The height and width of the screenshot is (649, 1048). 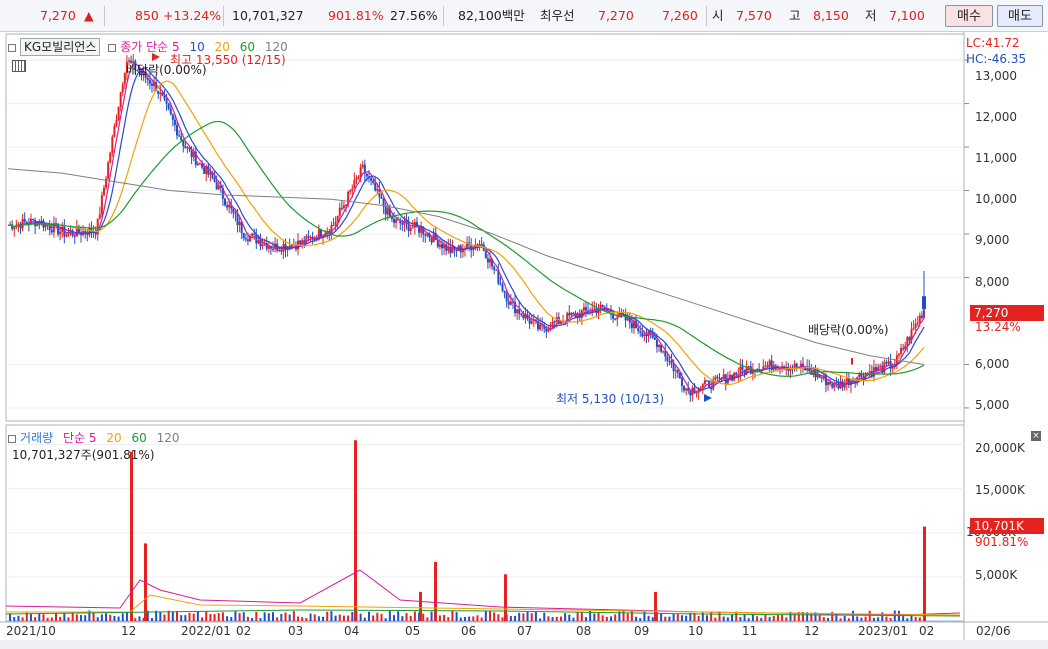 I want to click on buy-button: 매수, so click(x=969, y=16).